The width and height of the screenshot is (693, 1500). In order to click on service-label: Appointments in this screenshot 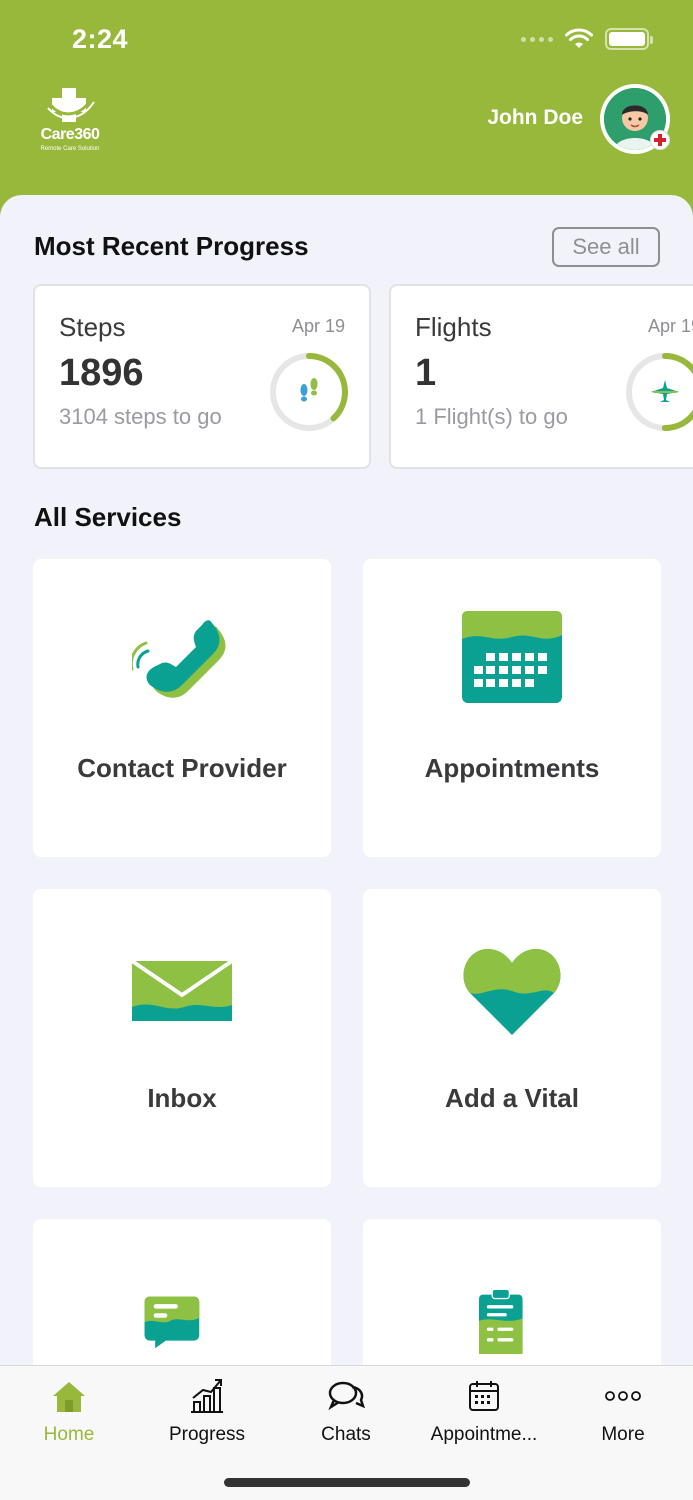, I will do `click(512, 768)`.